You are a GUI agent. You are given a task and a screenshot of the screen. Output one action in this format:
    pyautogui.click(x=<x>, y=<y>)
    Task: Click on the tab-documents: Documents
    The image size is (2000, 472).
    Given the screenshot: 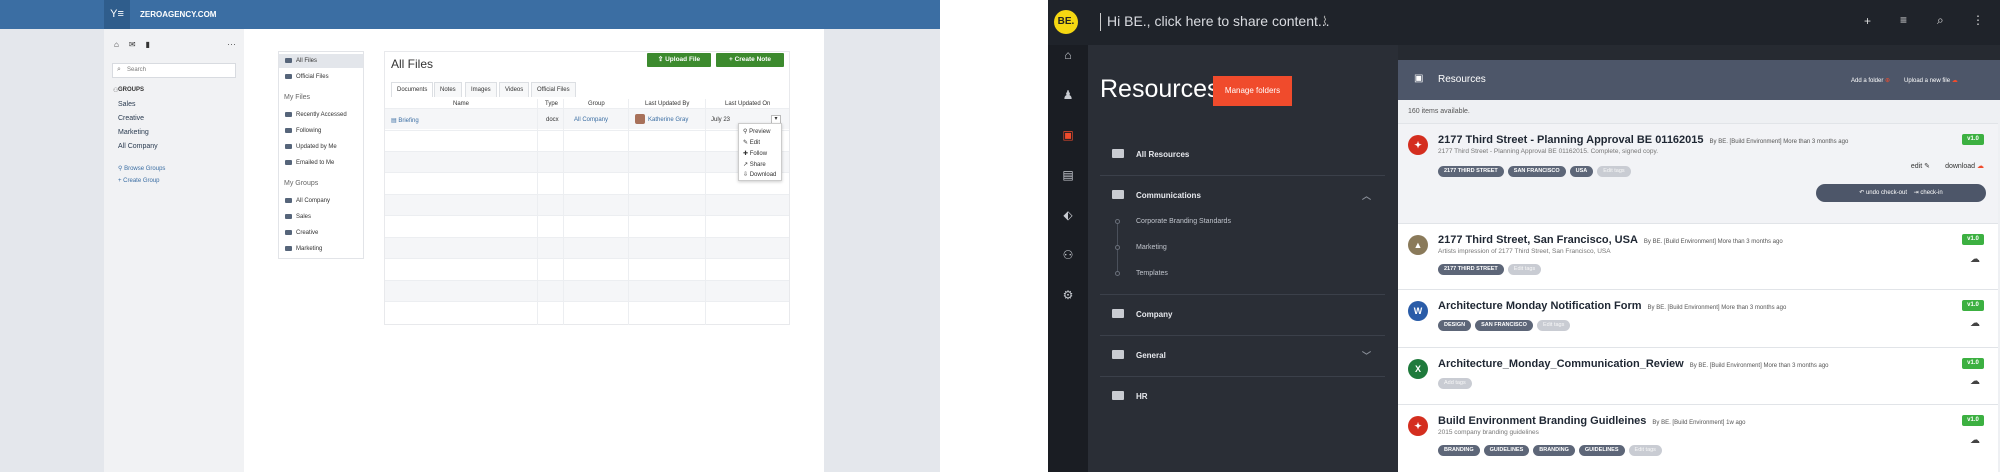 What is the action you would take?
    pyautogui.click(x=412, y=89)
    